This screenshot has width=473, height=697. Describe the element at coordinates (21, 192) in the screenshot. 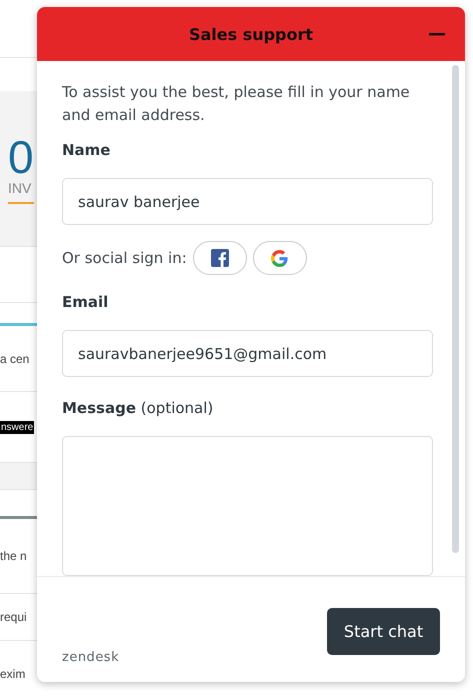

I see `stat-label: INV` at that location.